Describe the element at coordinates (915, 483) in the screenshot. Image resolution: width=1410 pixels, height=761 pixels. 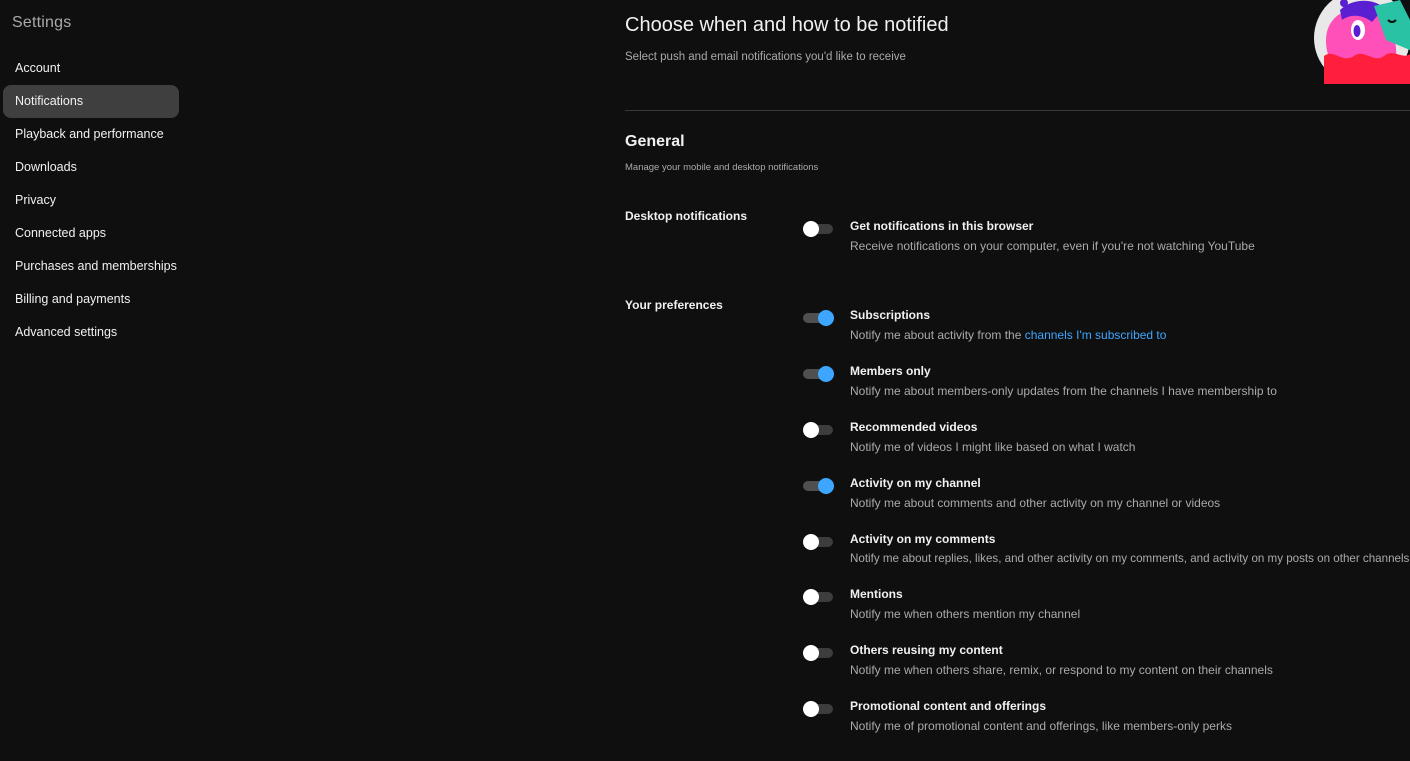
I see `setting-title: Activity on my channel` at that location.